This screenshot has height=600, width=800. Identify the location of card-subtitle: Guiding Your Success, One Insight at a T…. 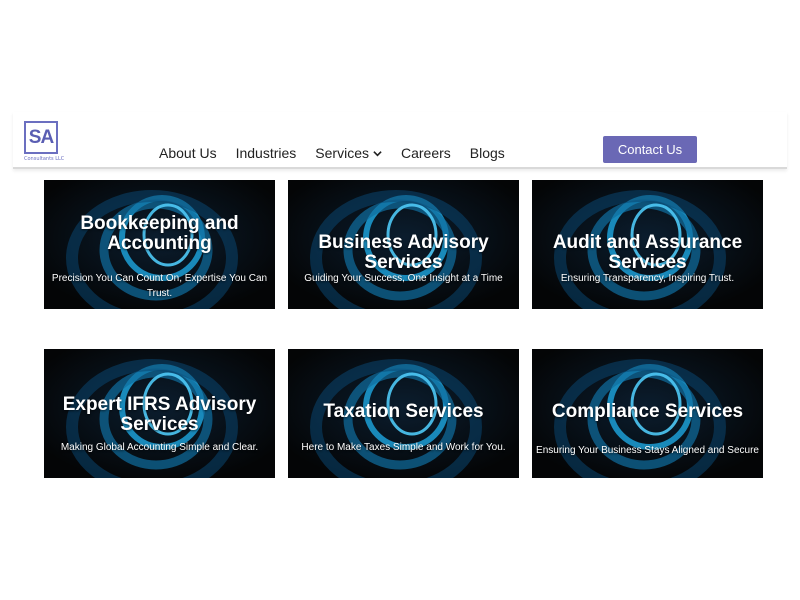
(403, 278).